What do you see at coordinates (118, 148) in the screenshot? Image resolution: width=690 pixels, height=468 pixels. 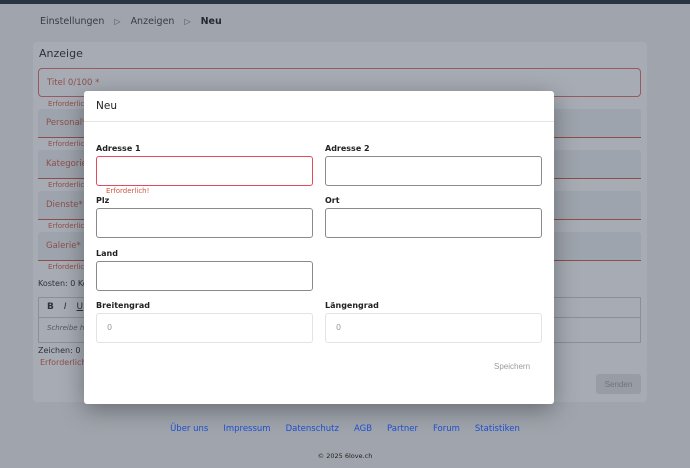 I see `adresse1-label: Adresse 1` at bounding box center [118, 148].